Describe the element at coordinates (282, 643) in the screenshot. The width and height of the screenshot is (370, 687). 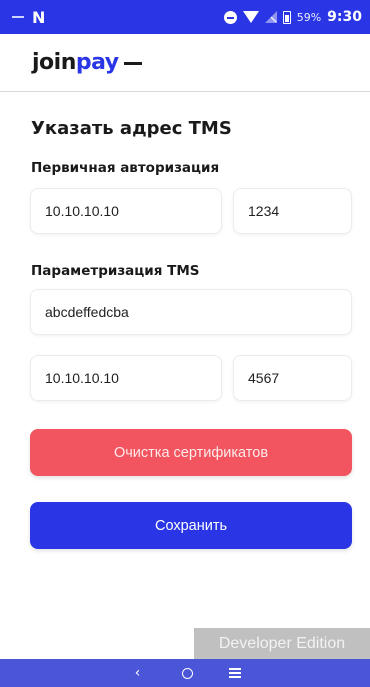
I see `developer-edition-watermark: Developer Edition` at that location.